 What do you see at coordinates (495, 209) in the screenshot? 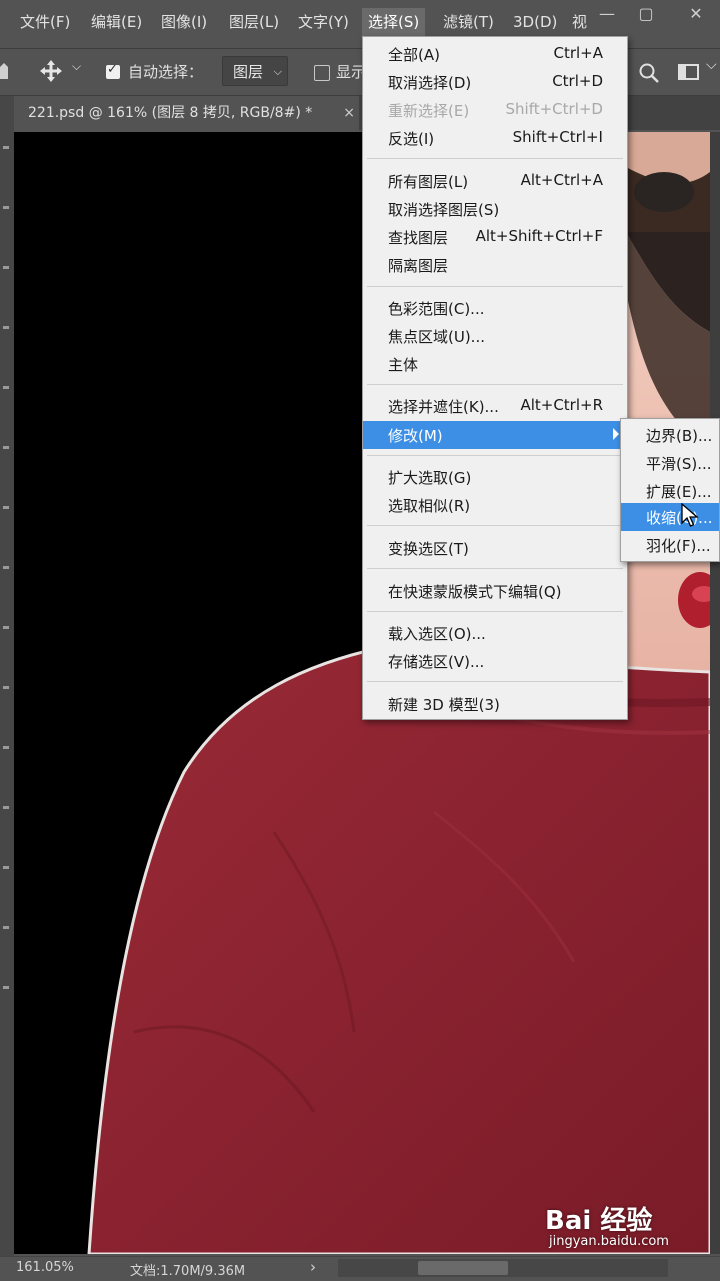
I see `menu-item-deselect-layers: 取消选择图层(S)` at bounding box center [495, 209].